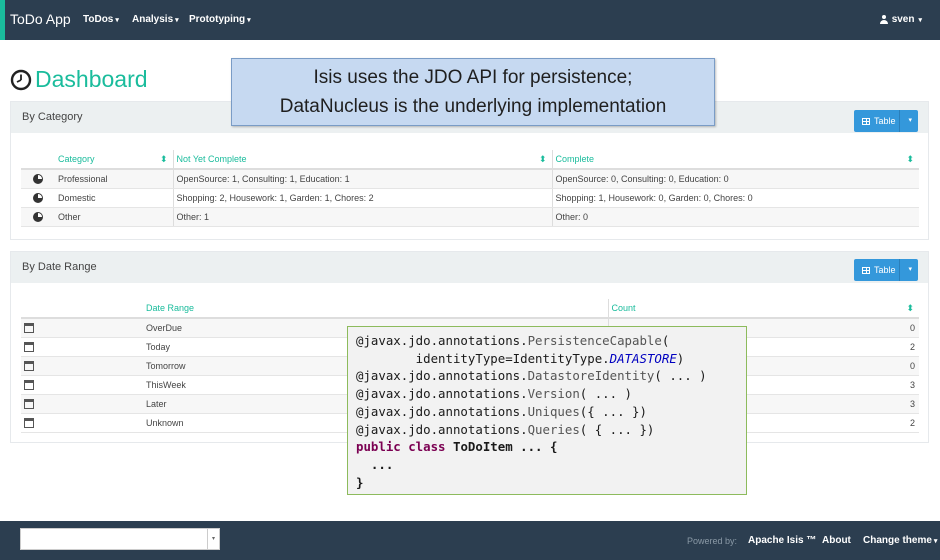 The image size is (940, 560). What do you see at coordinates (76, 159) in the screenshot?
I see `column-label: Category` at bounding box center [76, 159].